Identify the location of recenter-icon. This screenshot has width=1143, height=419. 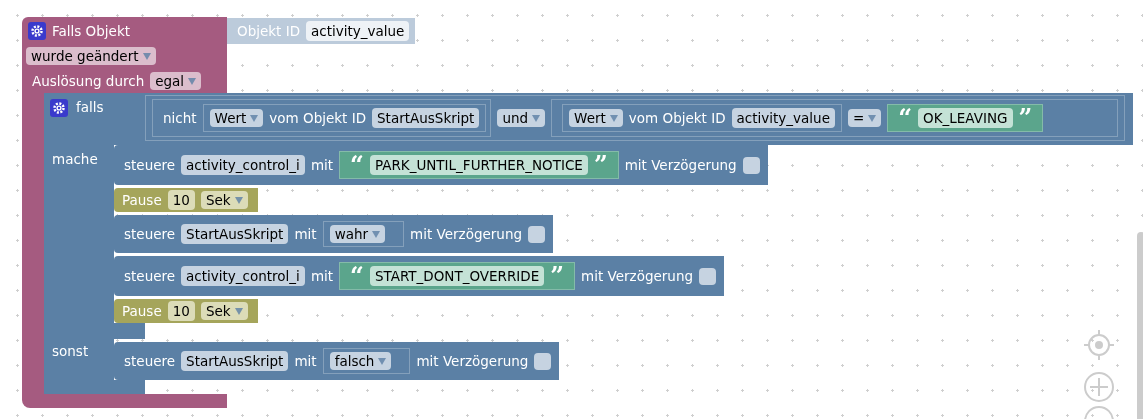
(1099, 345).